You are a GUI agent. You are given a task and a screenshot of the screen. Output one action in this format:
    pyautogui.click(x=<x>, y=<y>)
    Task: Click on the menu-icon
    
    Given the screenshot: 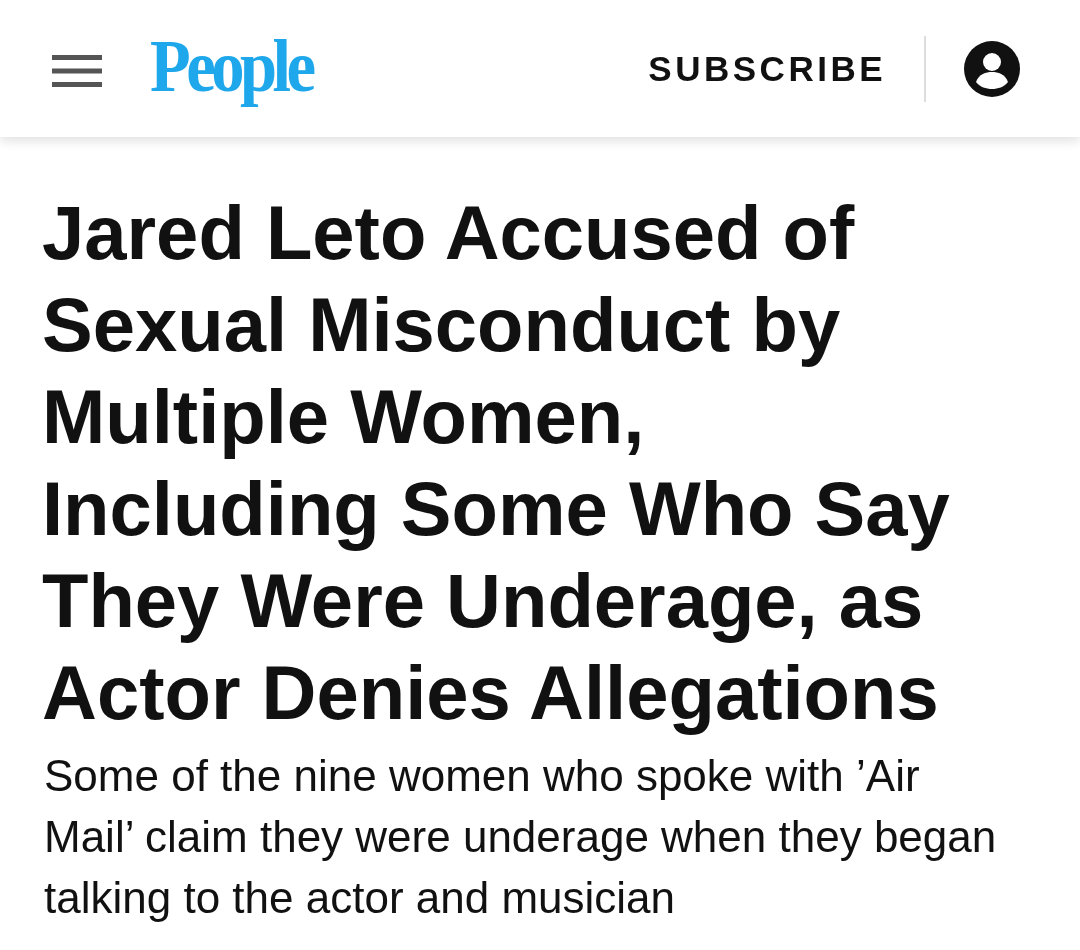 What is the action you would take?
    pyautogui.click(x=77, y=70)
    